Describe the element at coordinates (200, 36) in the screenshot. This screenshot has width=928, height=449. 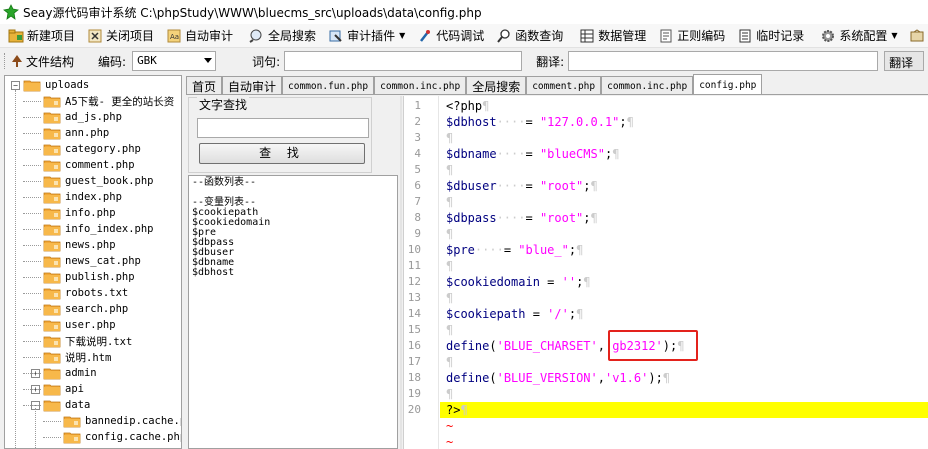
I see `menu-auto-audit: Aa 自动审计` at that location.